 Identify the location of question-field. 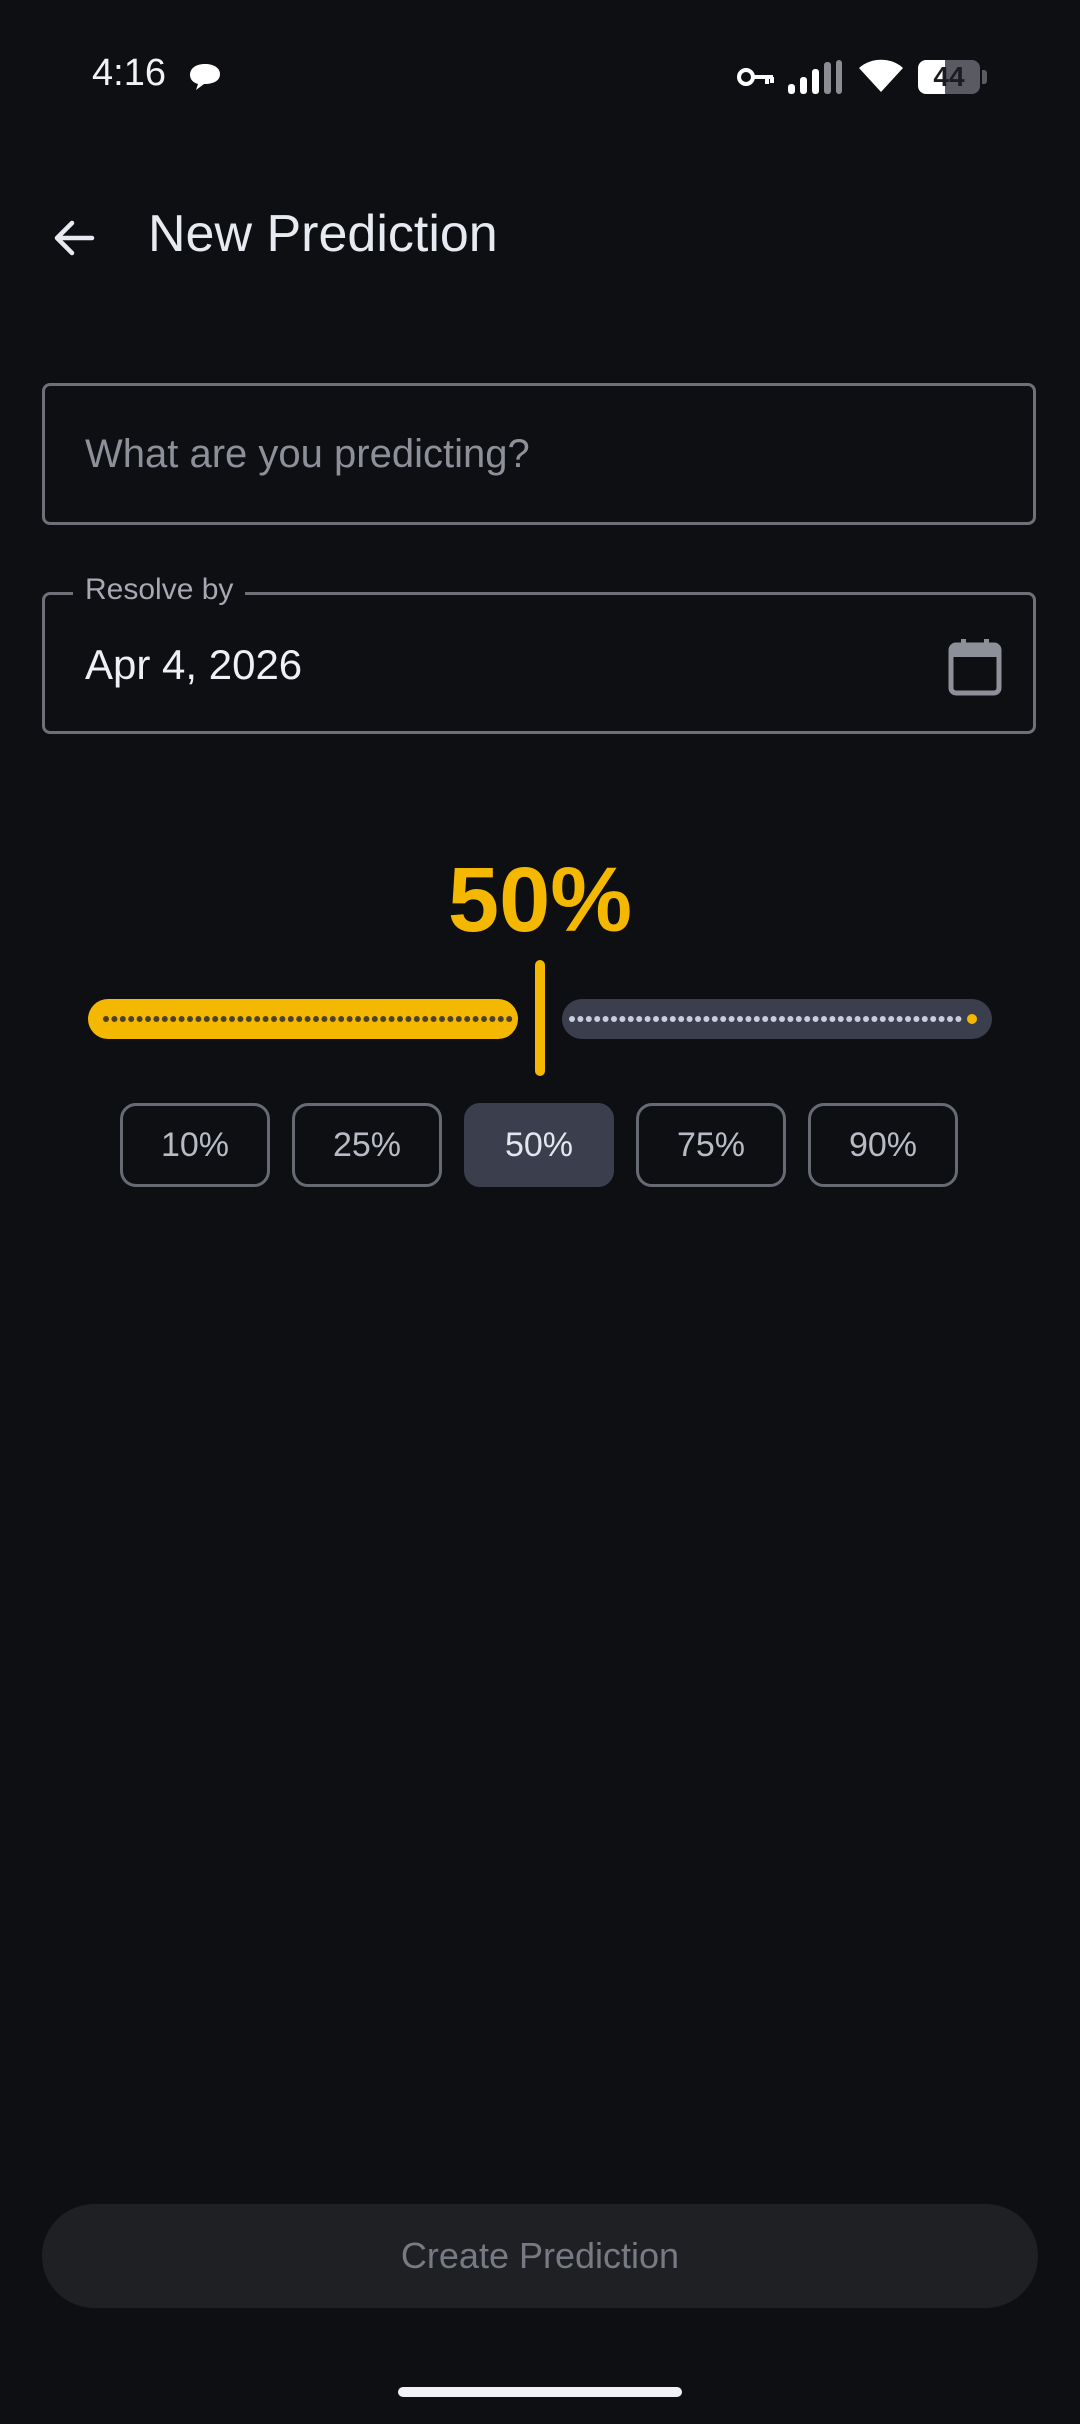
(539, 454).